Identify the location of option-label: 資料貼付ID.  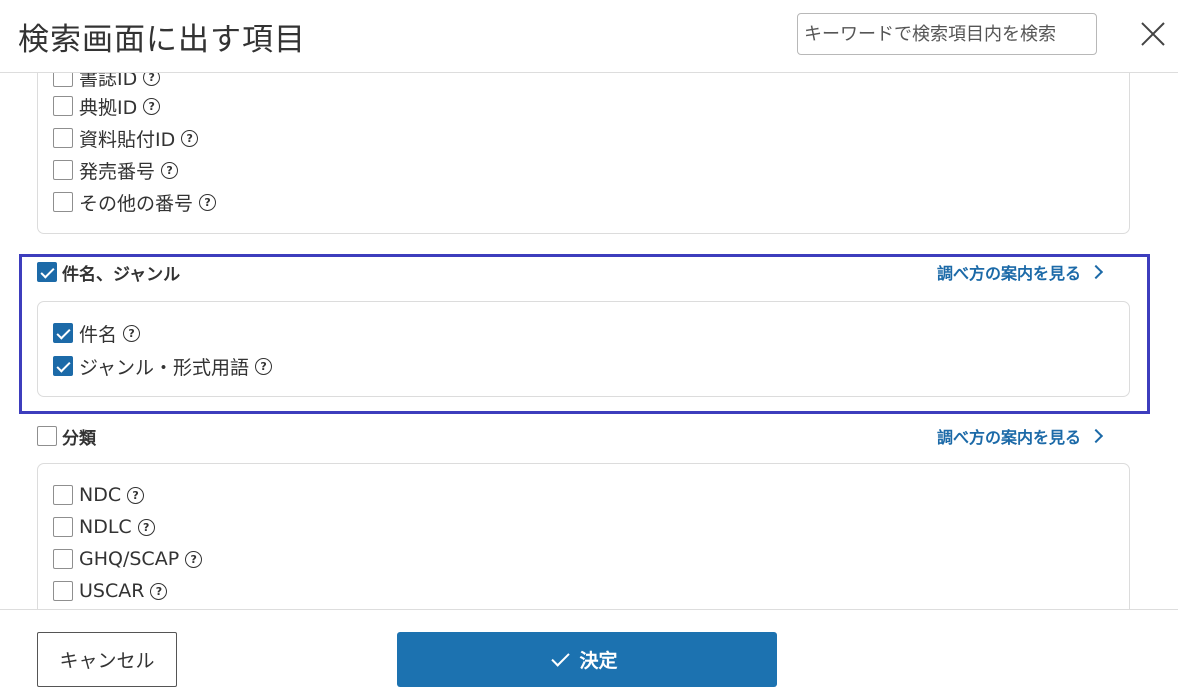
(127, 139).